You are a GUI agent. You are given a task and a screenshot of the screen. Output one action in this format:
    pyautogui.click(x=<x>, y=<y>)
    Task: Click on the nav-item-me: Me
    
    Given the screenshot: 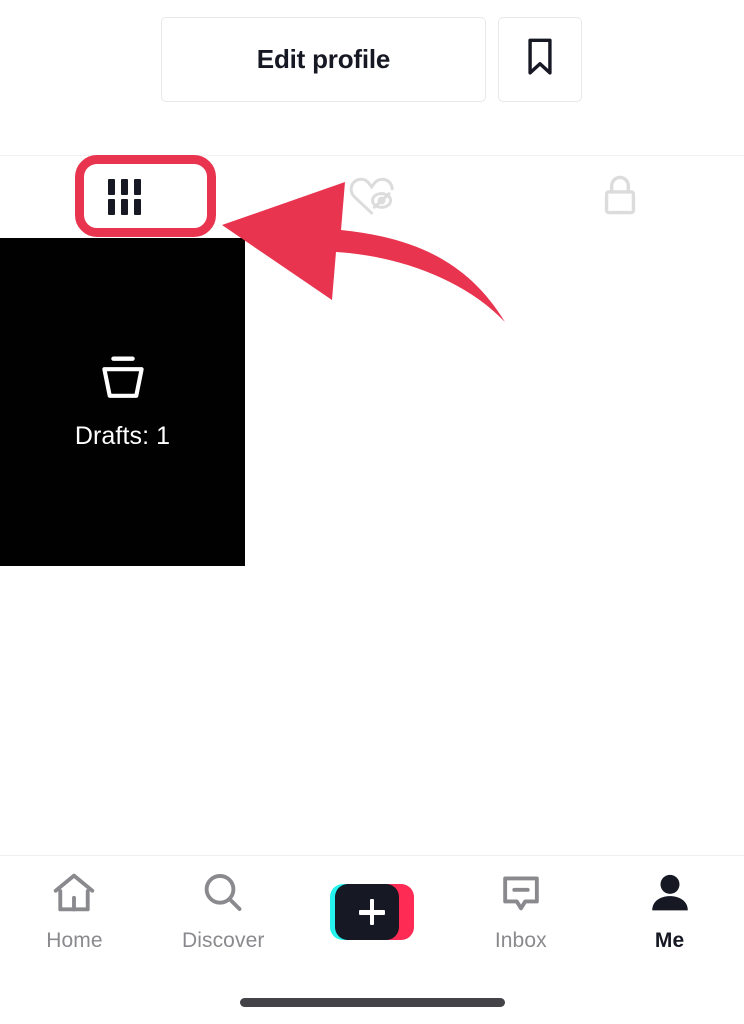 What is the action you would take?
    pyautogui.click(x=669, y=912)
    